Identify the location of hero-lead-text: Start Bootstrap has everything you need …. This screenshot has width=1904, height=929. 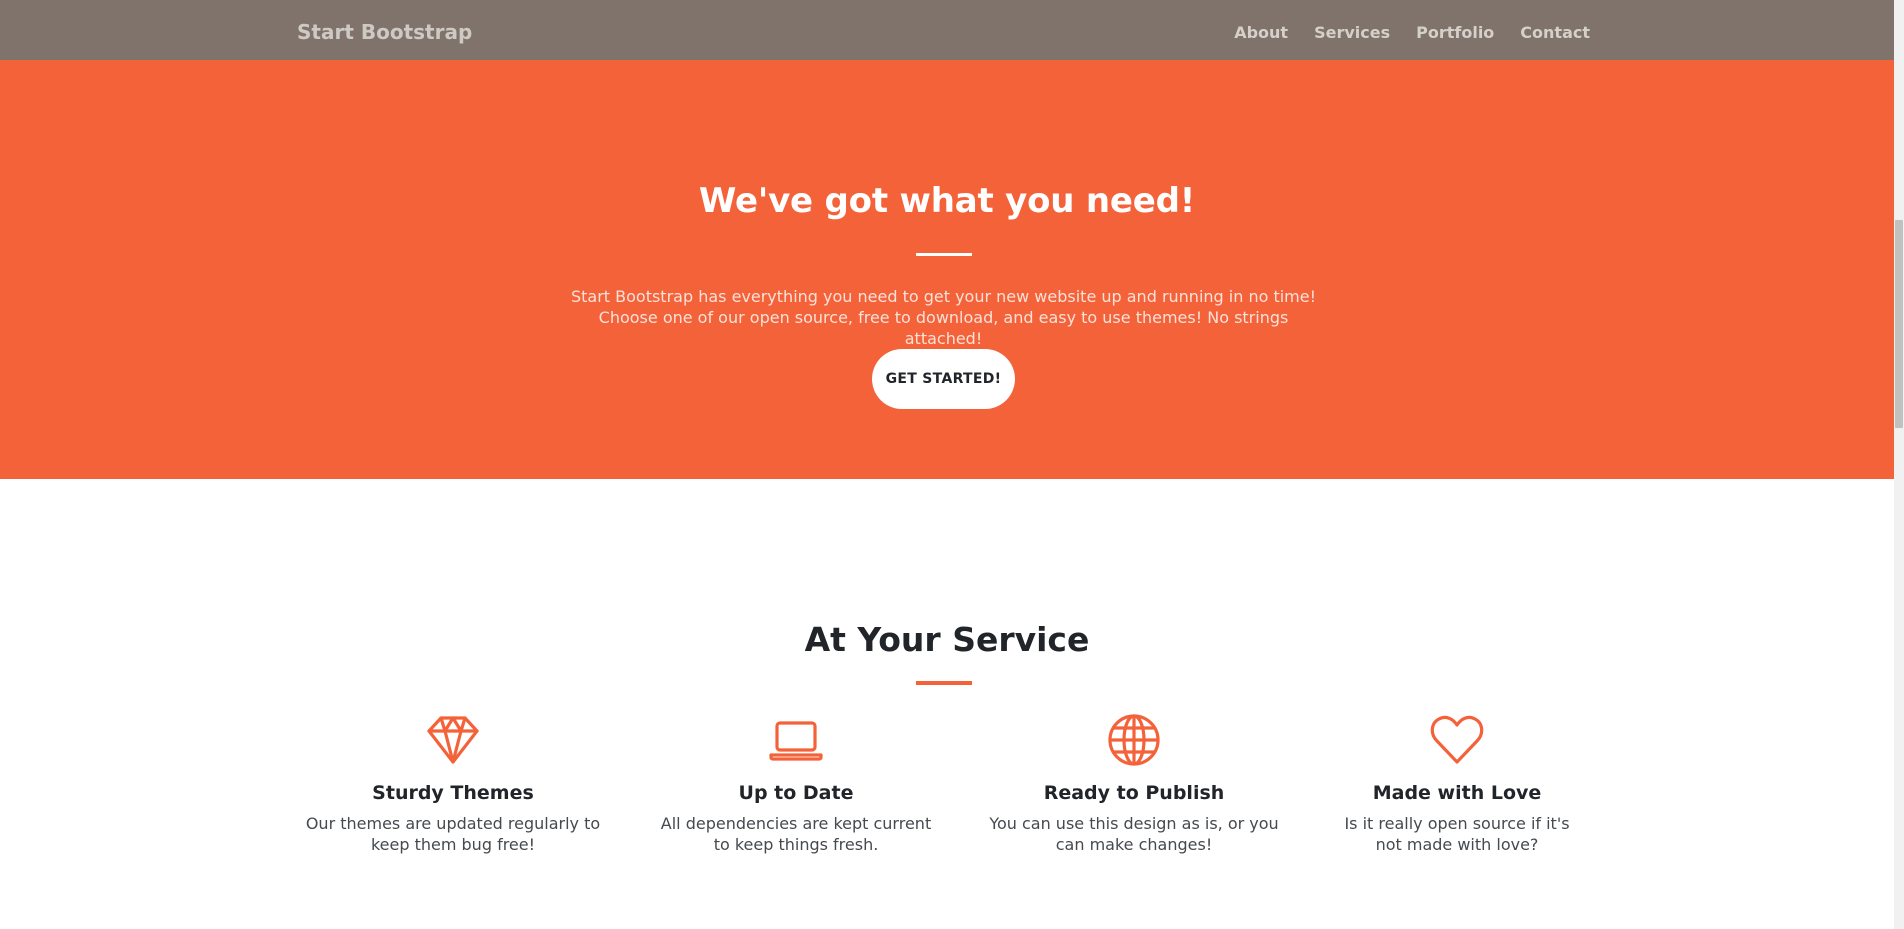
(943, 317).